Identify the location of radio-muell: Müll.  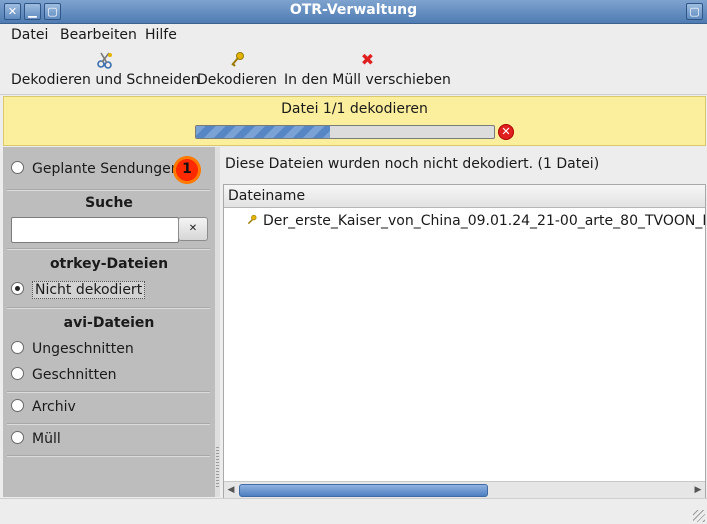
(36, 439).